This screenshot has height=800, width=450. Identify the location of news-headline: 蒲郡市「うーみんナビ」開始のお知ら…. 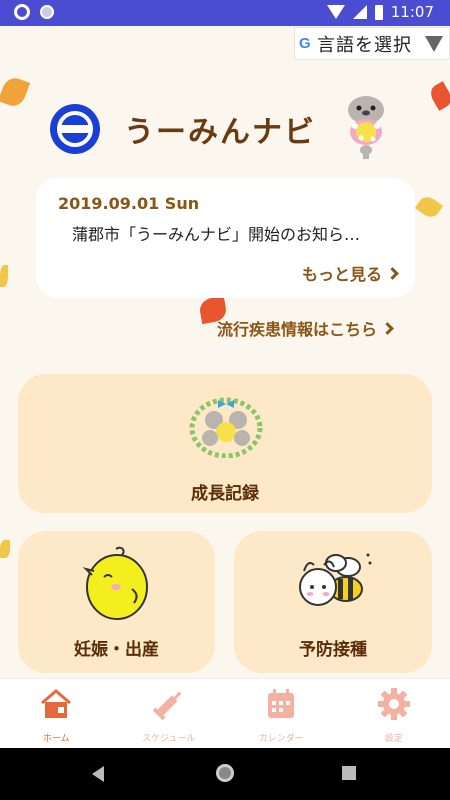
(232, 233).